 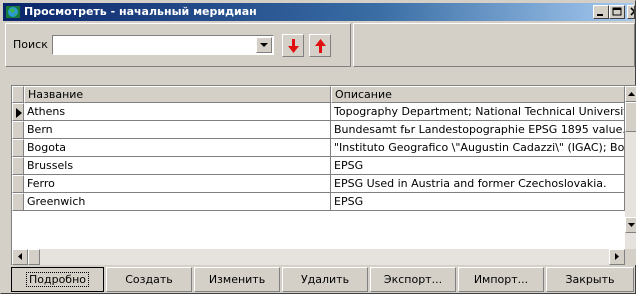 I want to click on maximize-icon, so click(x=617, y=11).